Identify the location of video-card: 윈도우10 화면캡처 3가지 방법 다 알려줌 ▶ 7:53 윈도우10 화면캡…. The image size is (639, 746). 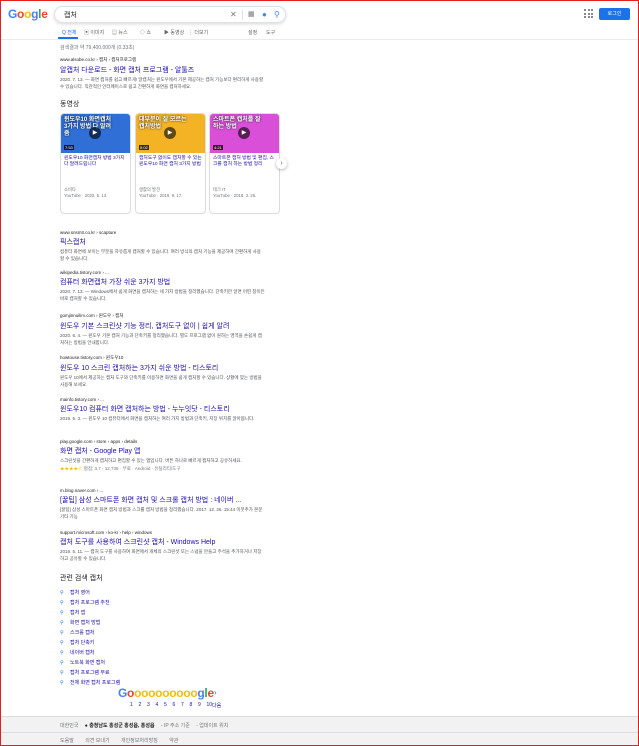
(95, 163).